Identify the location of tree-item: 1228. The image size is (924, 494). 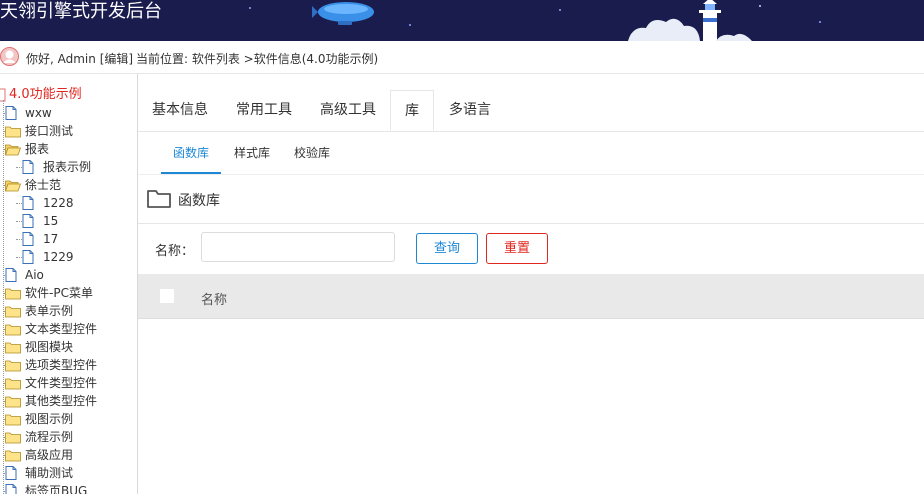
(68, 203).